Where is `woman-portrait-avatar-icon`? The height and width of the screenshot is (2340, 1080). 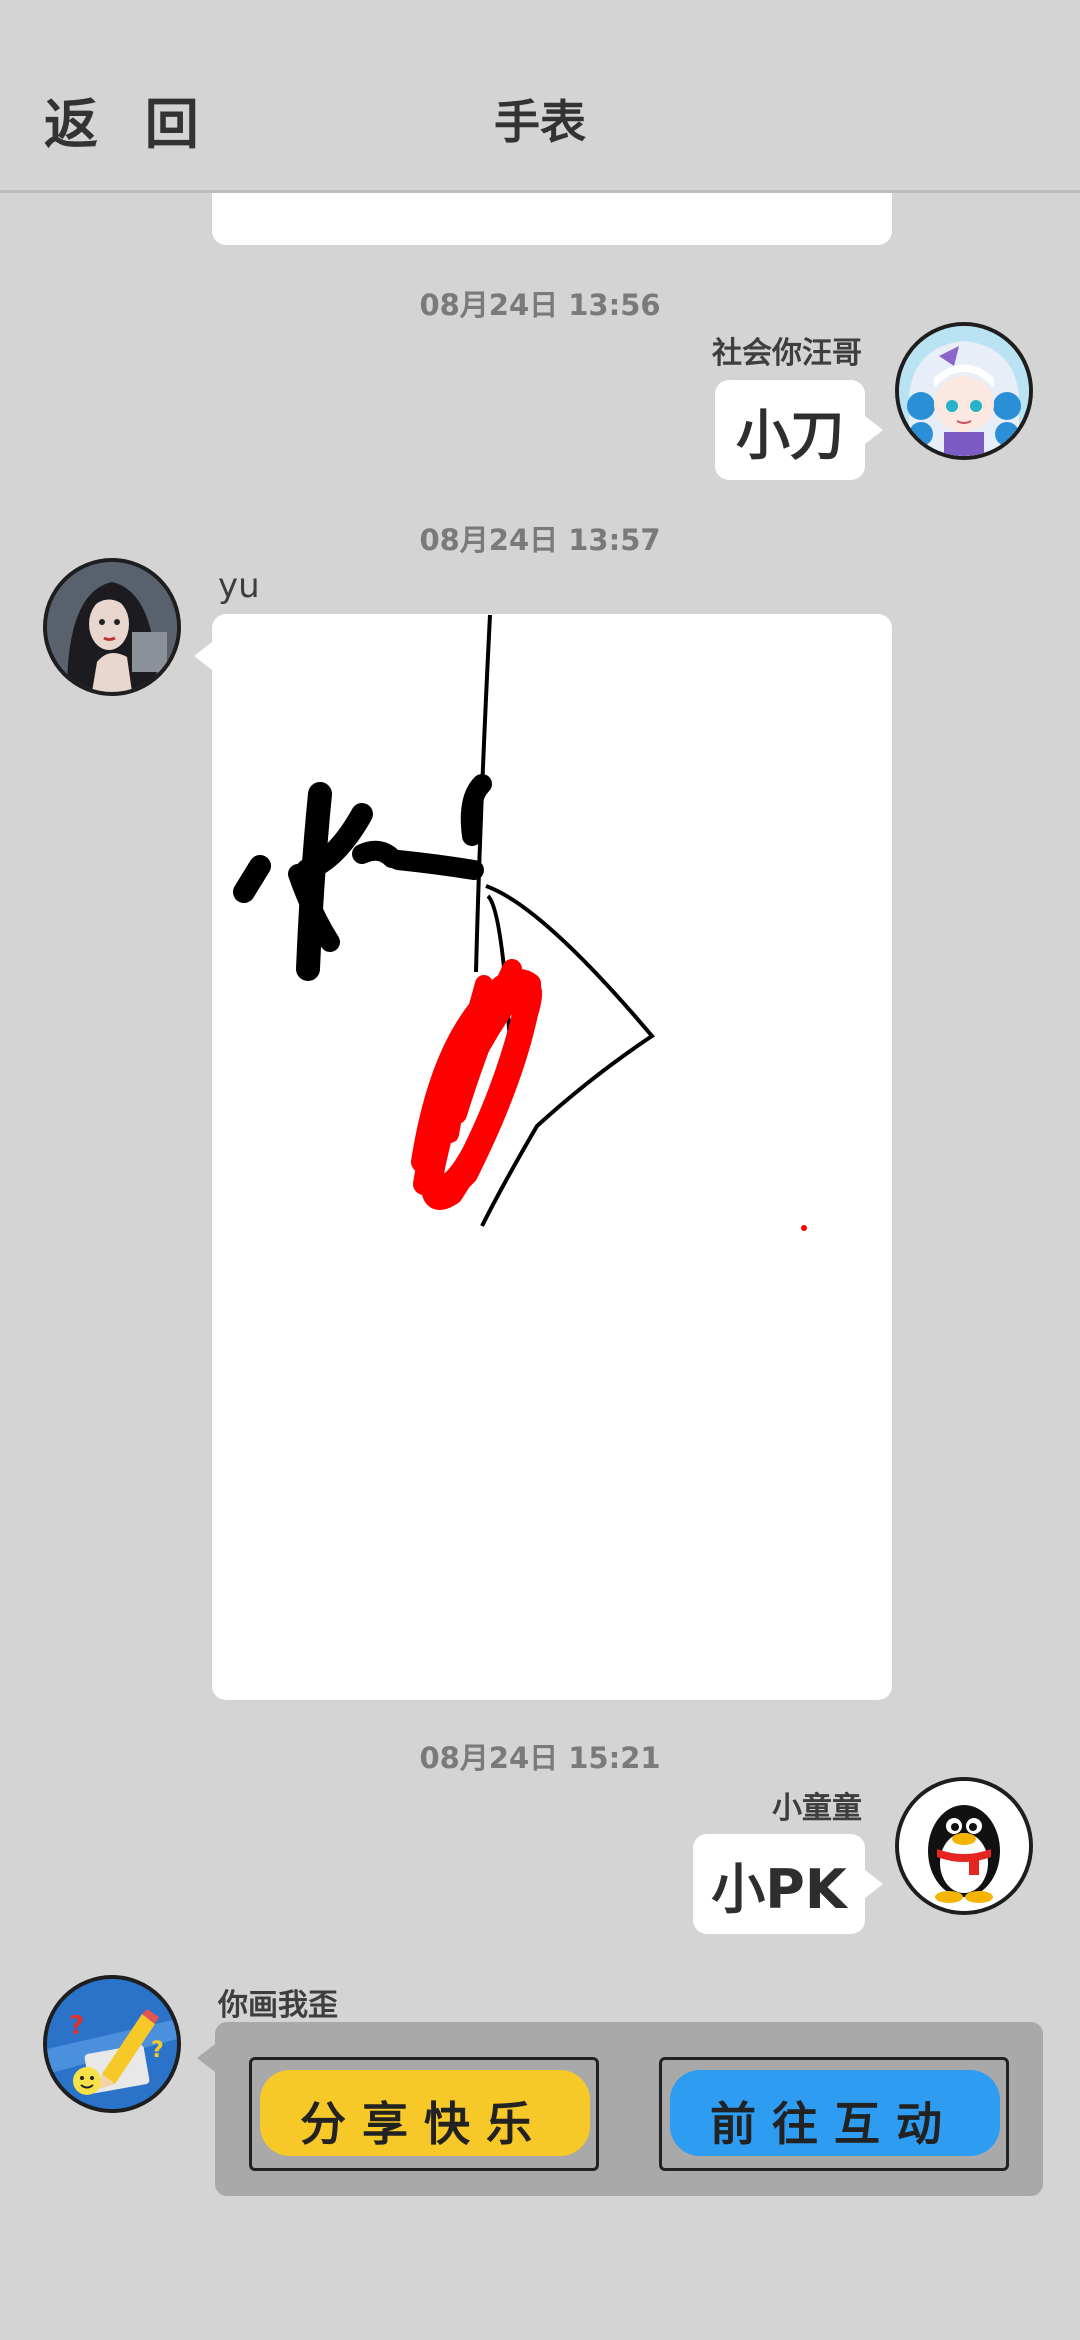
woman-portrait-avatar-icon is located at coordinates (112, 627).